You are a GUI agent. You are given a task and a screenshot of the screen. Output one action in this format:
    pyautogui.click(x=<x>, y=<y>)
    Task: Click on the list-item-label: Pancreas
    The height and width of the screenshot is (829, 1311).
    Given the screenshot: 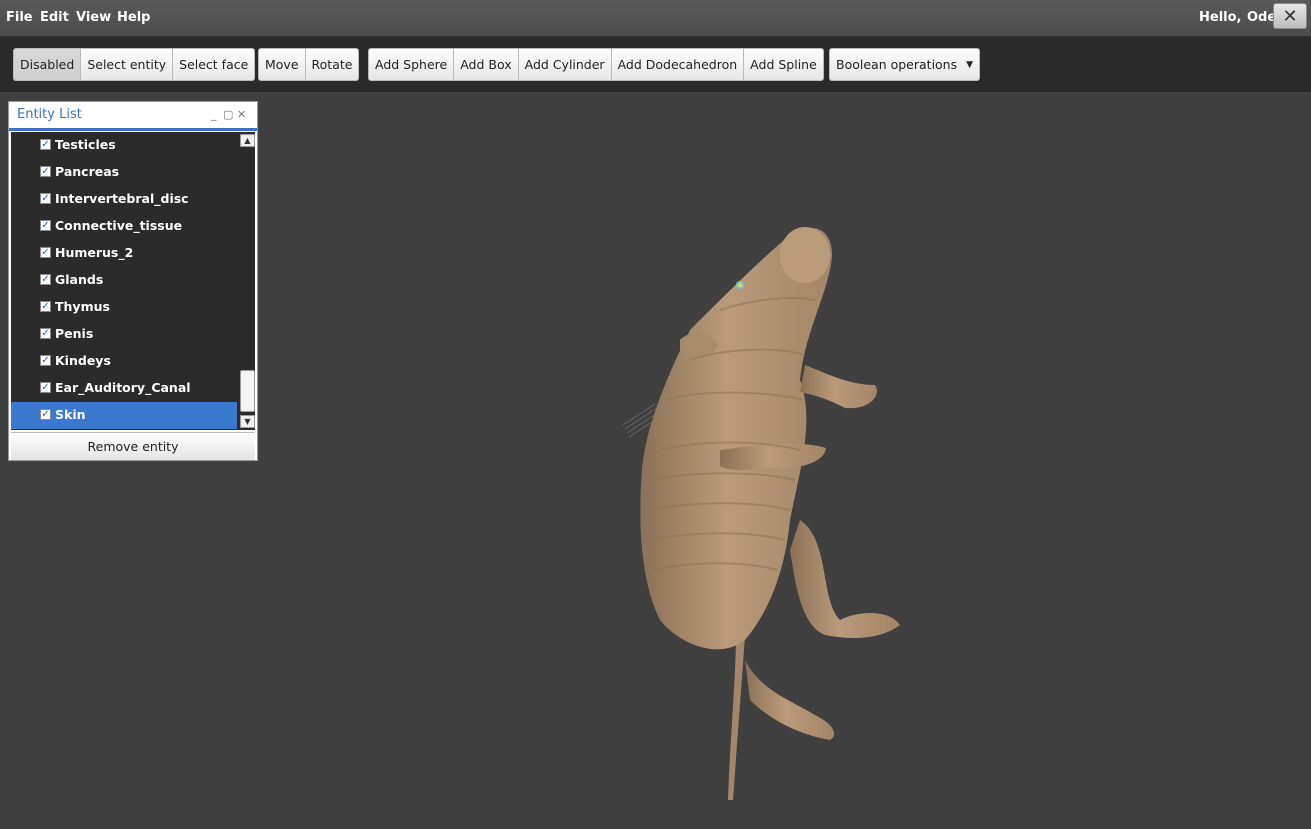 What is the action you would take?
    pyautogui.click(x=87, y=171)
    